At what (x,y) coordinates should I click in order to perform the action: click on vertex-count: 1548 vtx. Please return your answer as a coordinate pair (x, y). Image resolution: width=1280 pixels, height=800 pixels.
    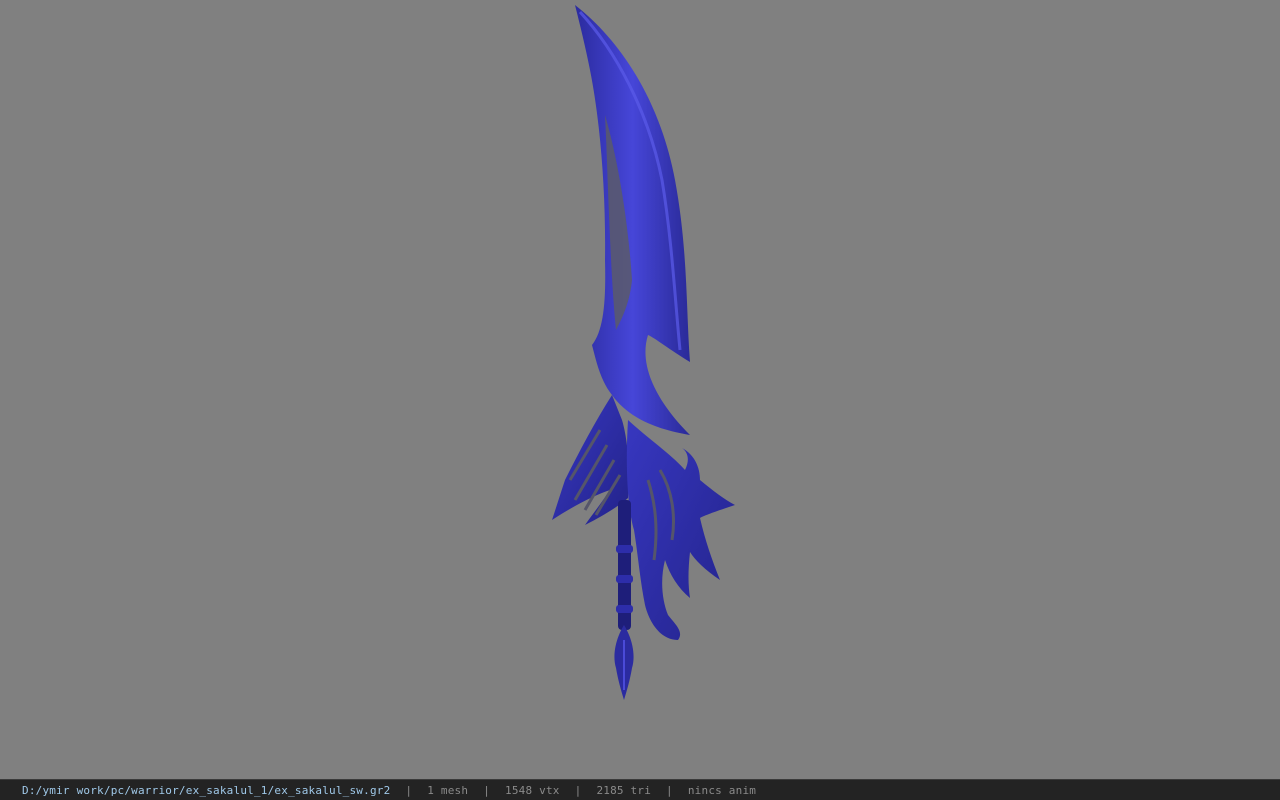
    Looking at the image, I should click on (532, 790).